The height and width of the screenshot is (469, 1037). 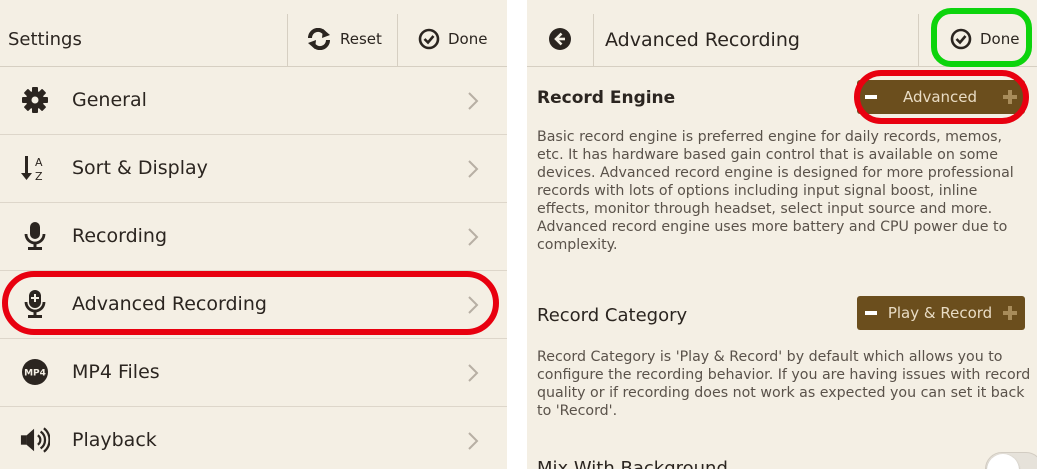 I want to click on mp4-icon: MP4, so click(x=35, y=372).